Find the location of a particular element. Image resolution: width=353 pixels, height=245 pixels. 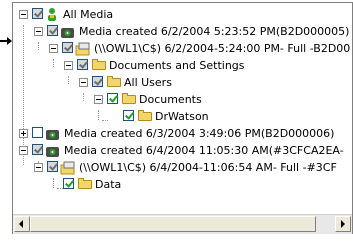

tree-node-label: DrWatson is located at coordinates (182, 116).